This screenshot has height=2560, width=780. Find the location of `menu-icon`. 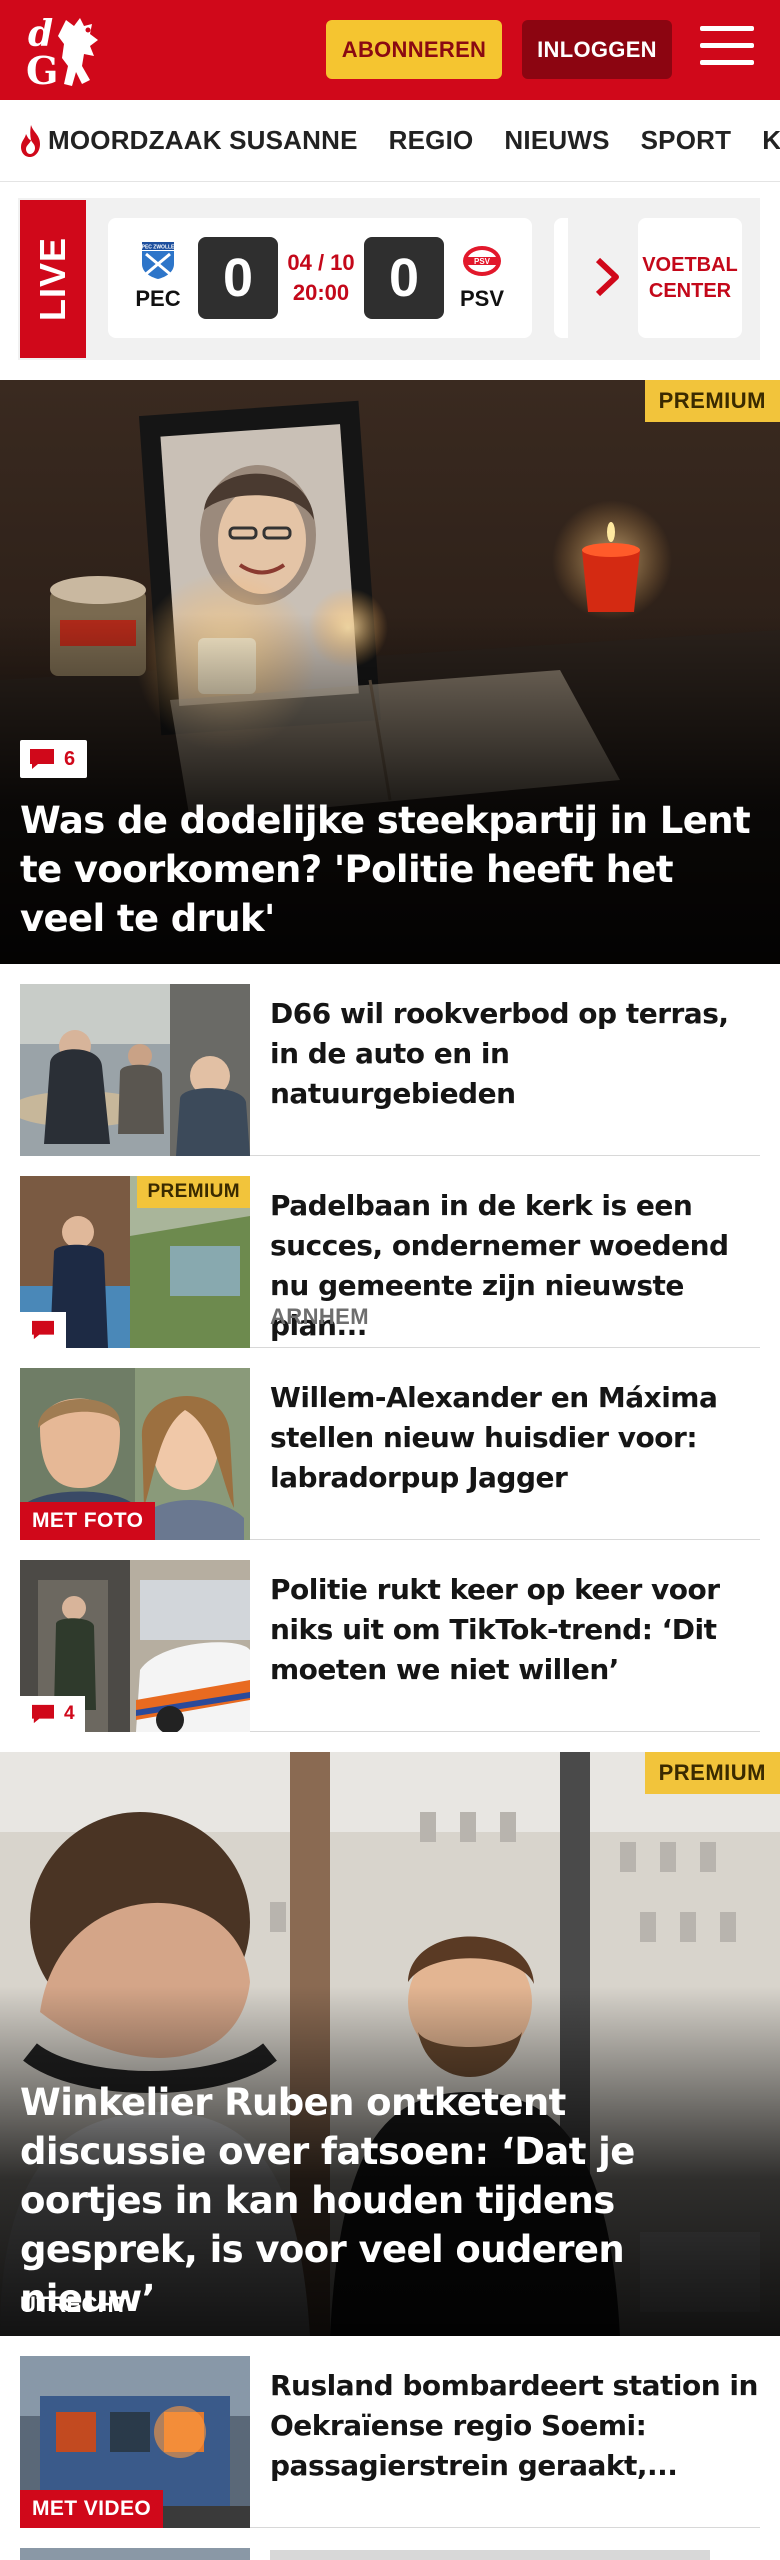

menu-icon is located at coordinates (727, 49).